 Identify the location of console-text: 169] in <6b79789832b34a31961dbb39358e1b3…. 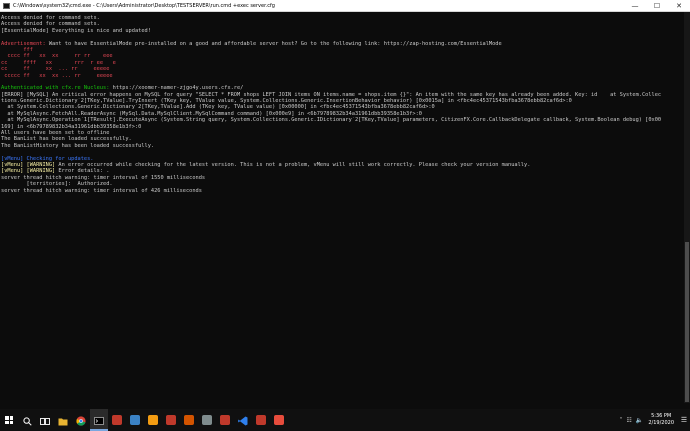
(71, 126).